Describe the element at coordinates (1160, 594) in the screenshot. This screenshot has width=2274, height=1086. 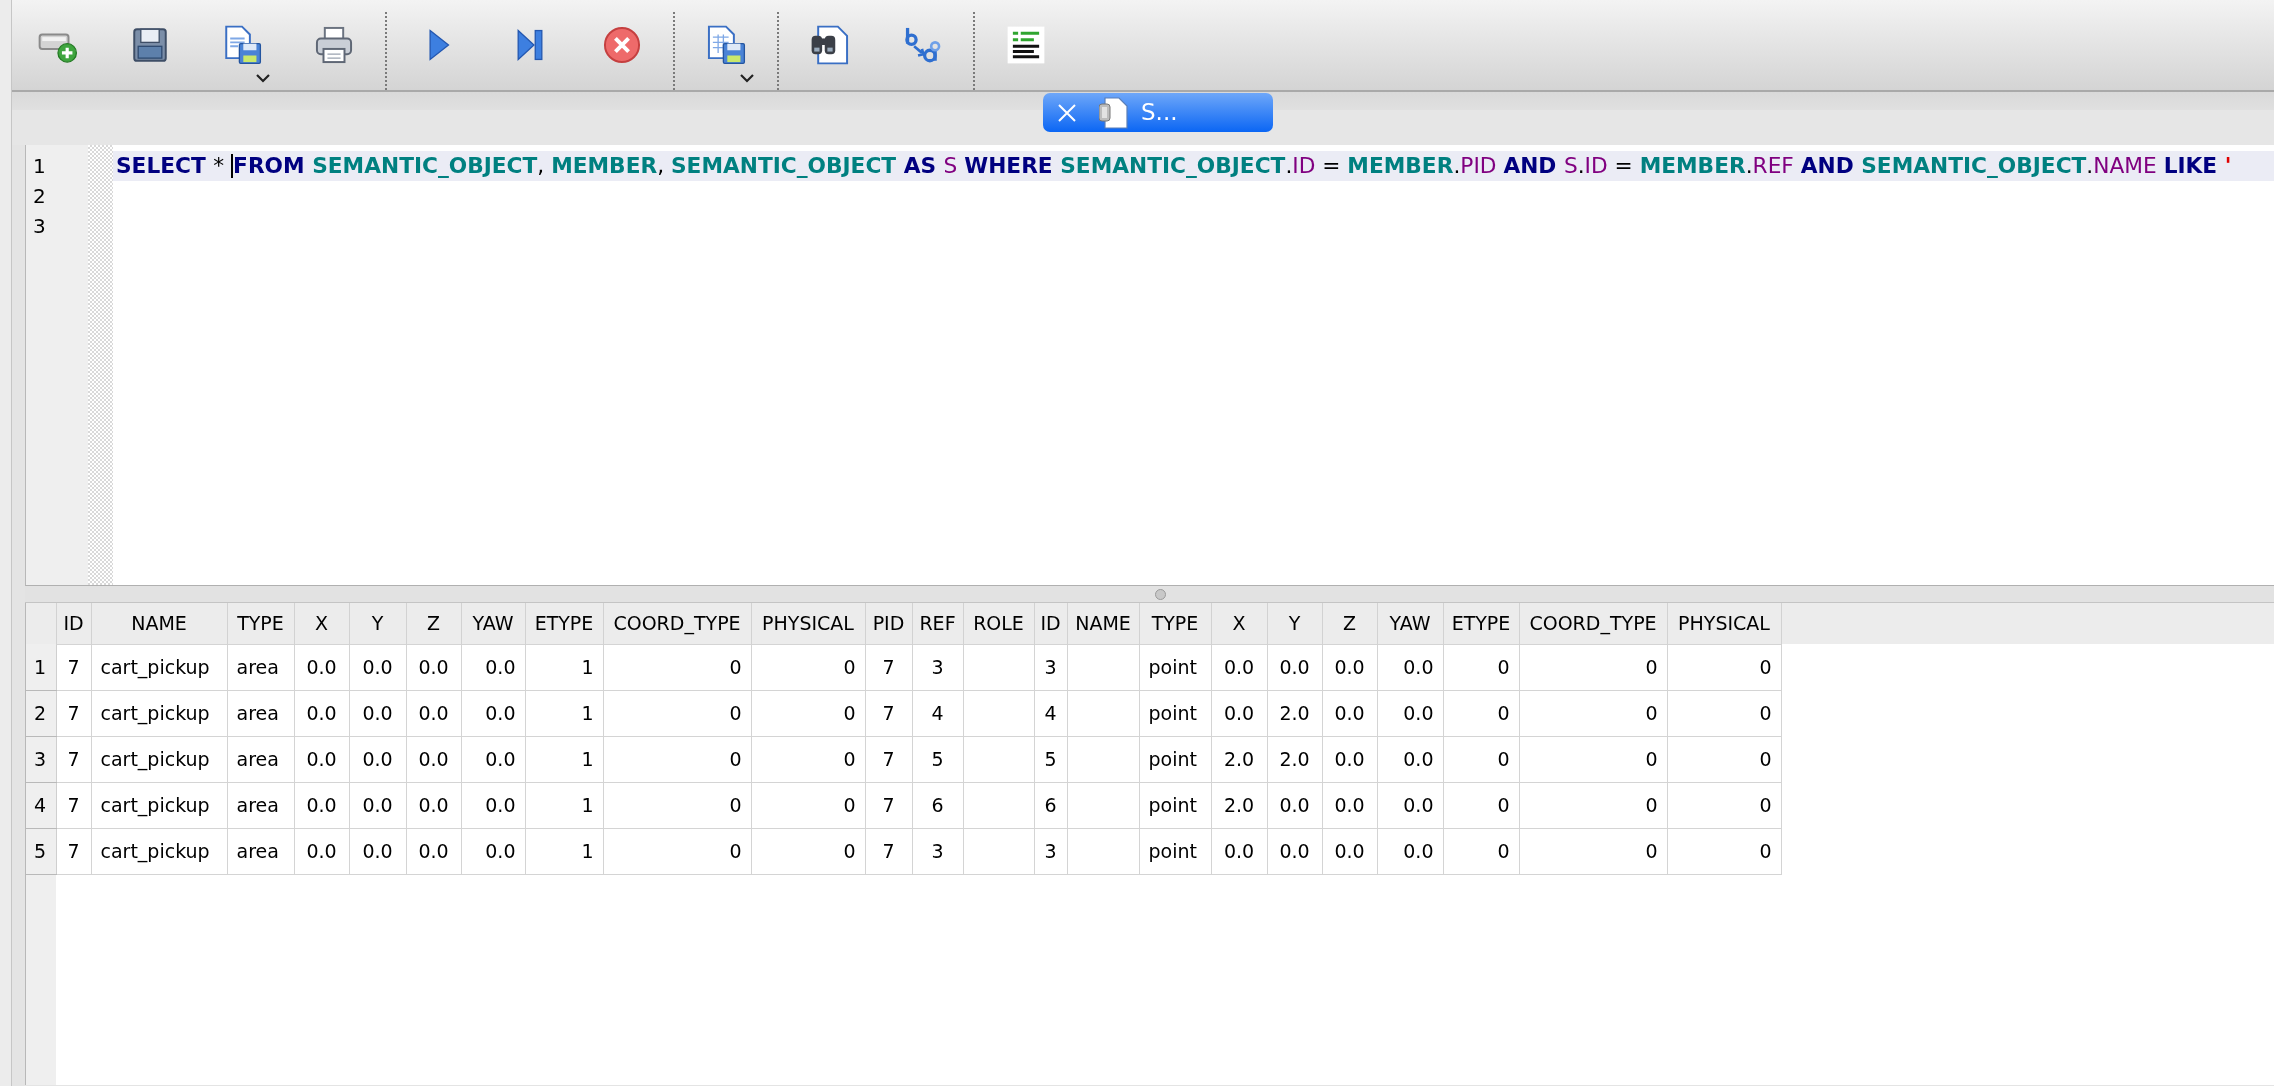
I see `grip-icon` at that location.